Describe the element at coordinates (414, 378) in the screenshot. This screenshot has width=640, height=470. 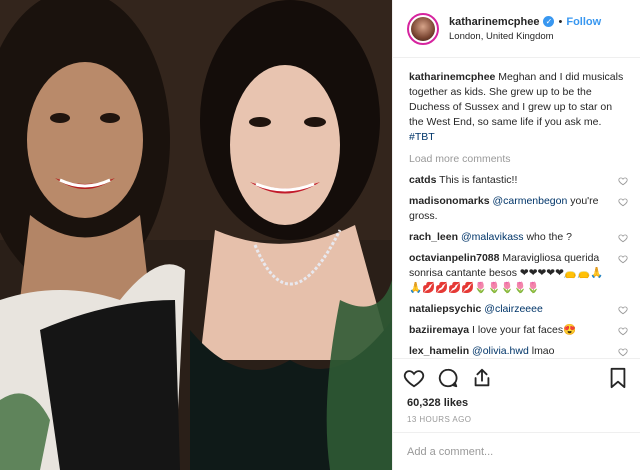
I see `heart-icon` at that location.